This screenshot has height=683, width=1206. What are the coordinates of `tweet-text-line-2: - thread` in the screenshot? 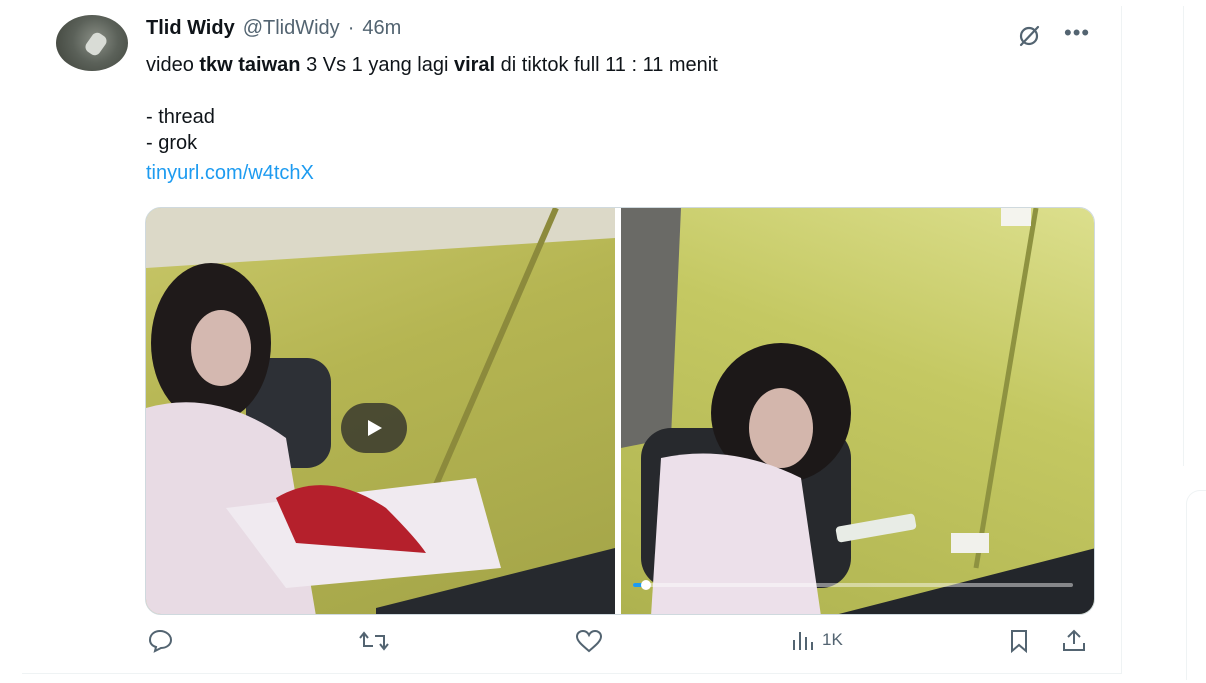 It's located at (180, 117).